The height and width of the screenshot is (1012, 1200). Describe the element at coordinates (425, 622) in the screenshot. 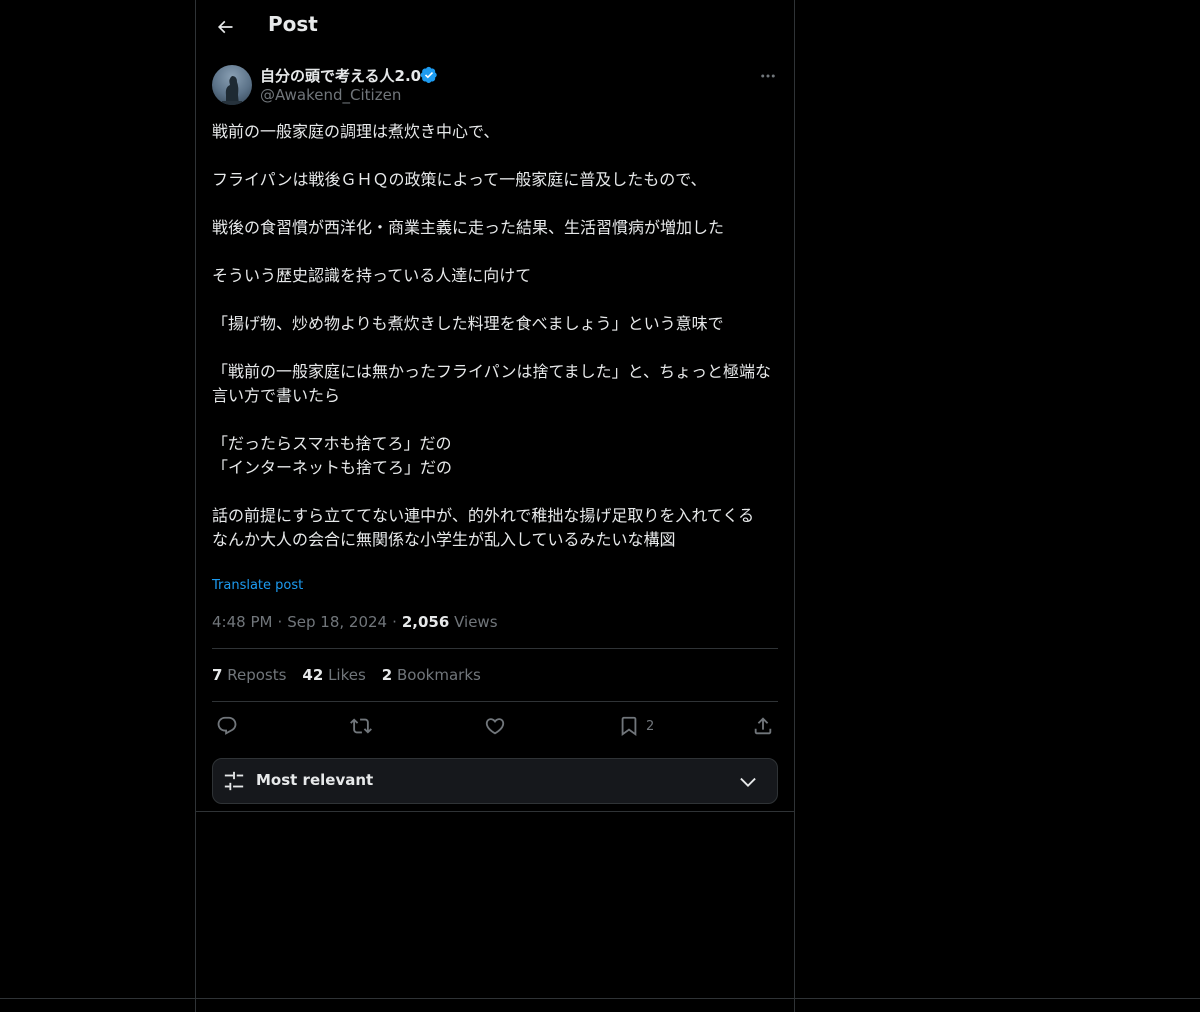

I see `views-count: 2,056` at that location.